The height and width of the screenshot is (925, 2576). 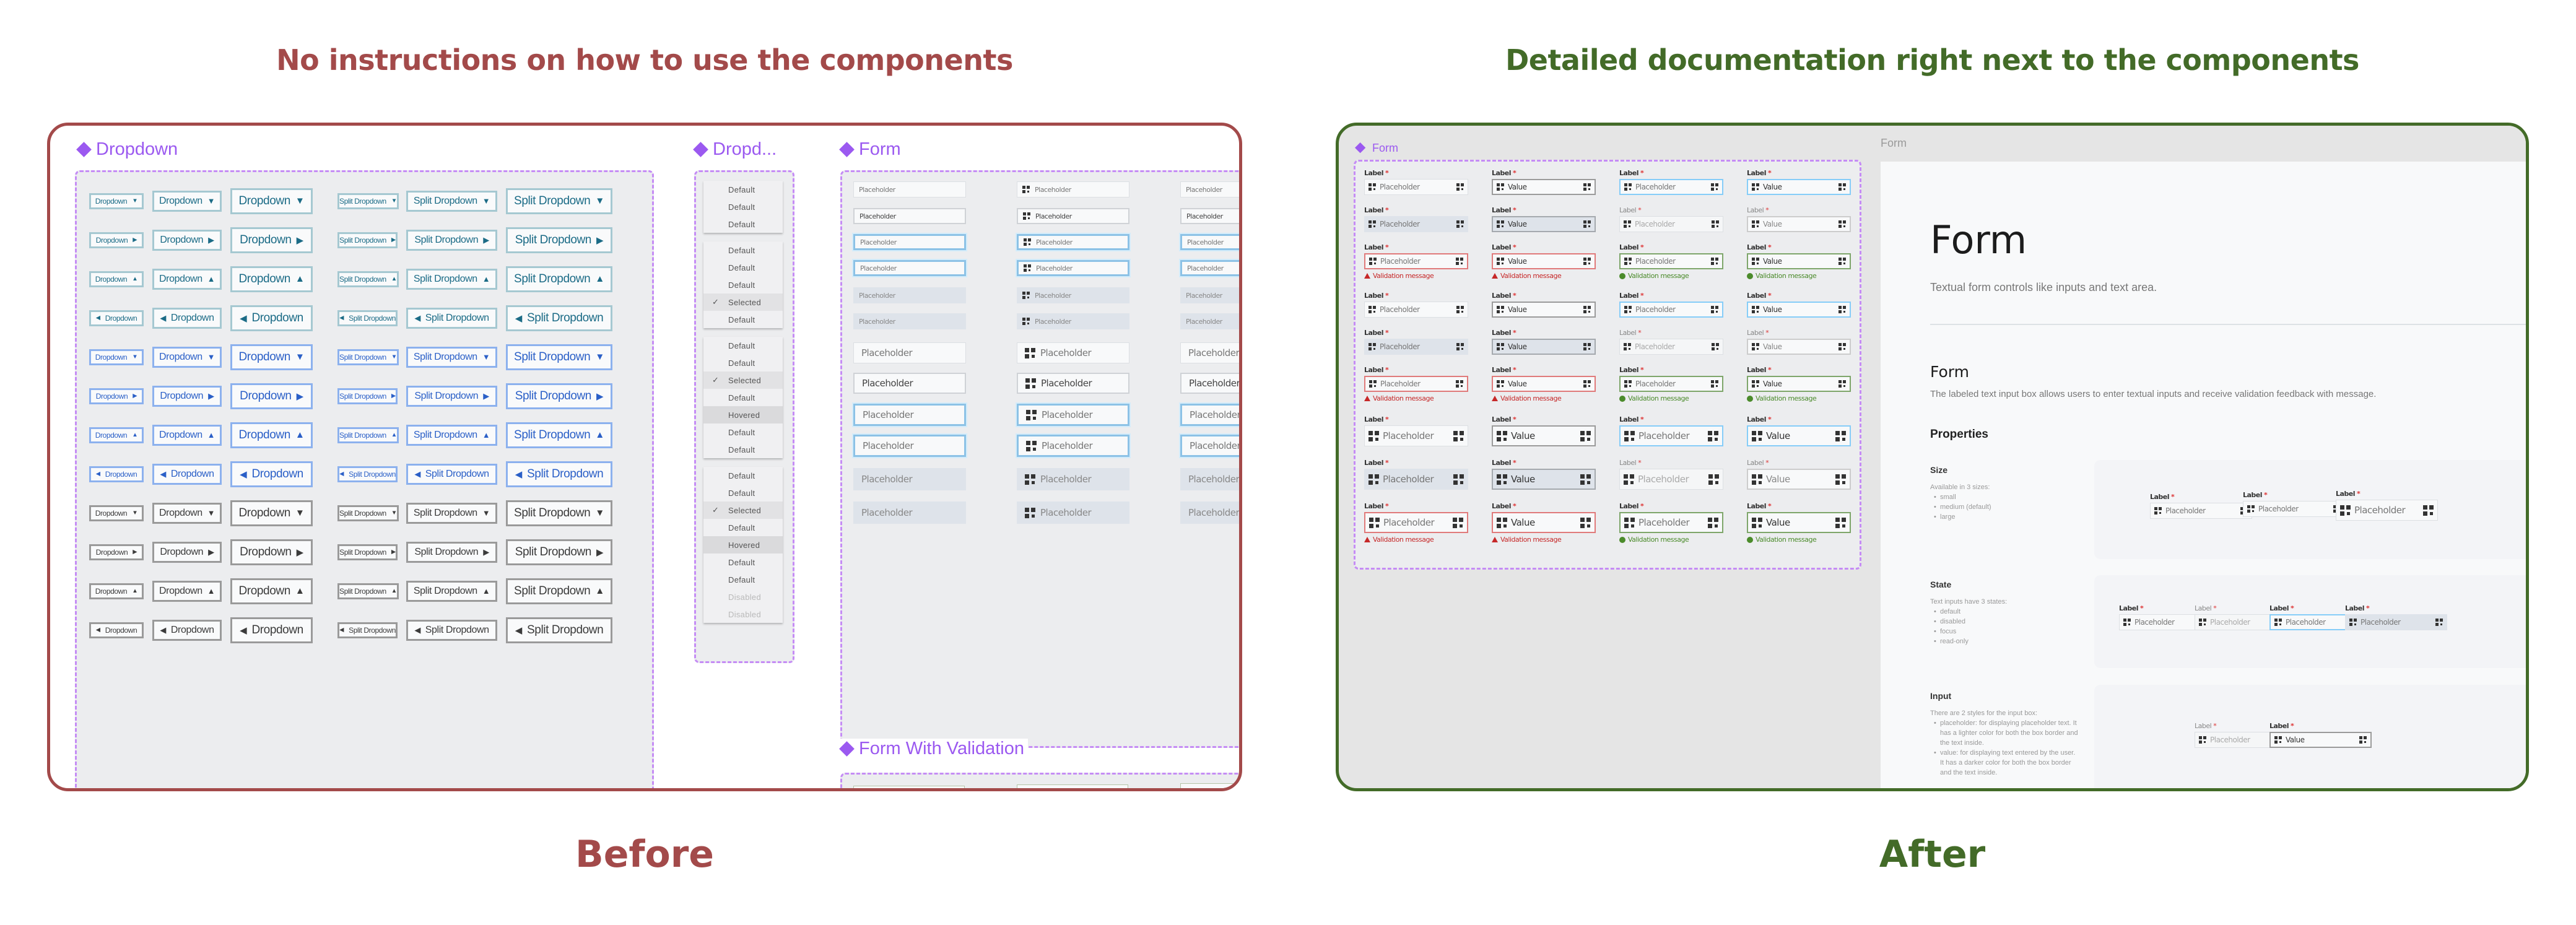 What do you see at coordinates (933, 749) in the screenshot?
I see `form-validation-frame-title: Form With Validation` at bounding box center [933, 749].